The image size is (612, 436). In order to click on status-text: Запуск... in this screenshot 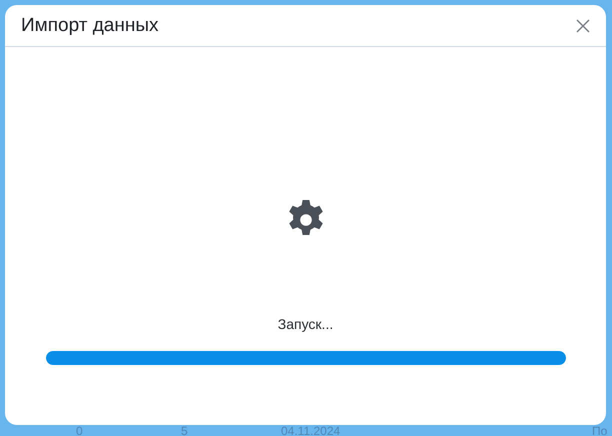, I will do `click(306, 324)`.